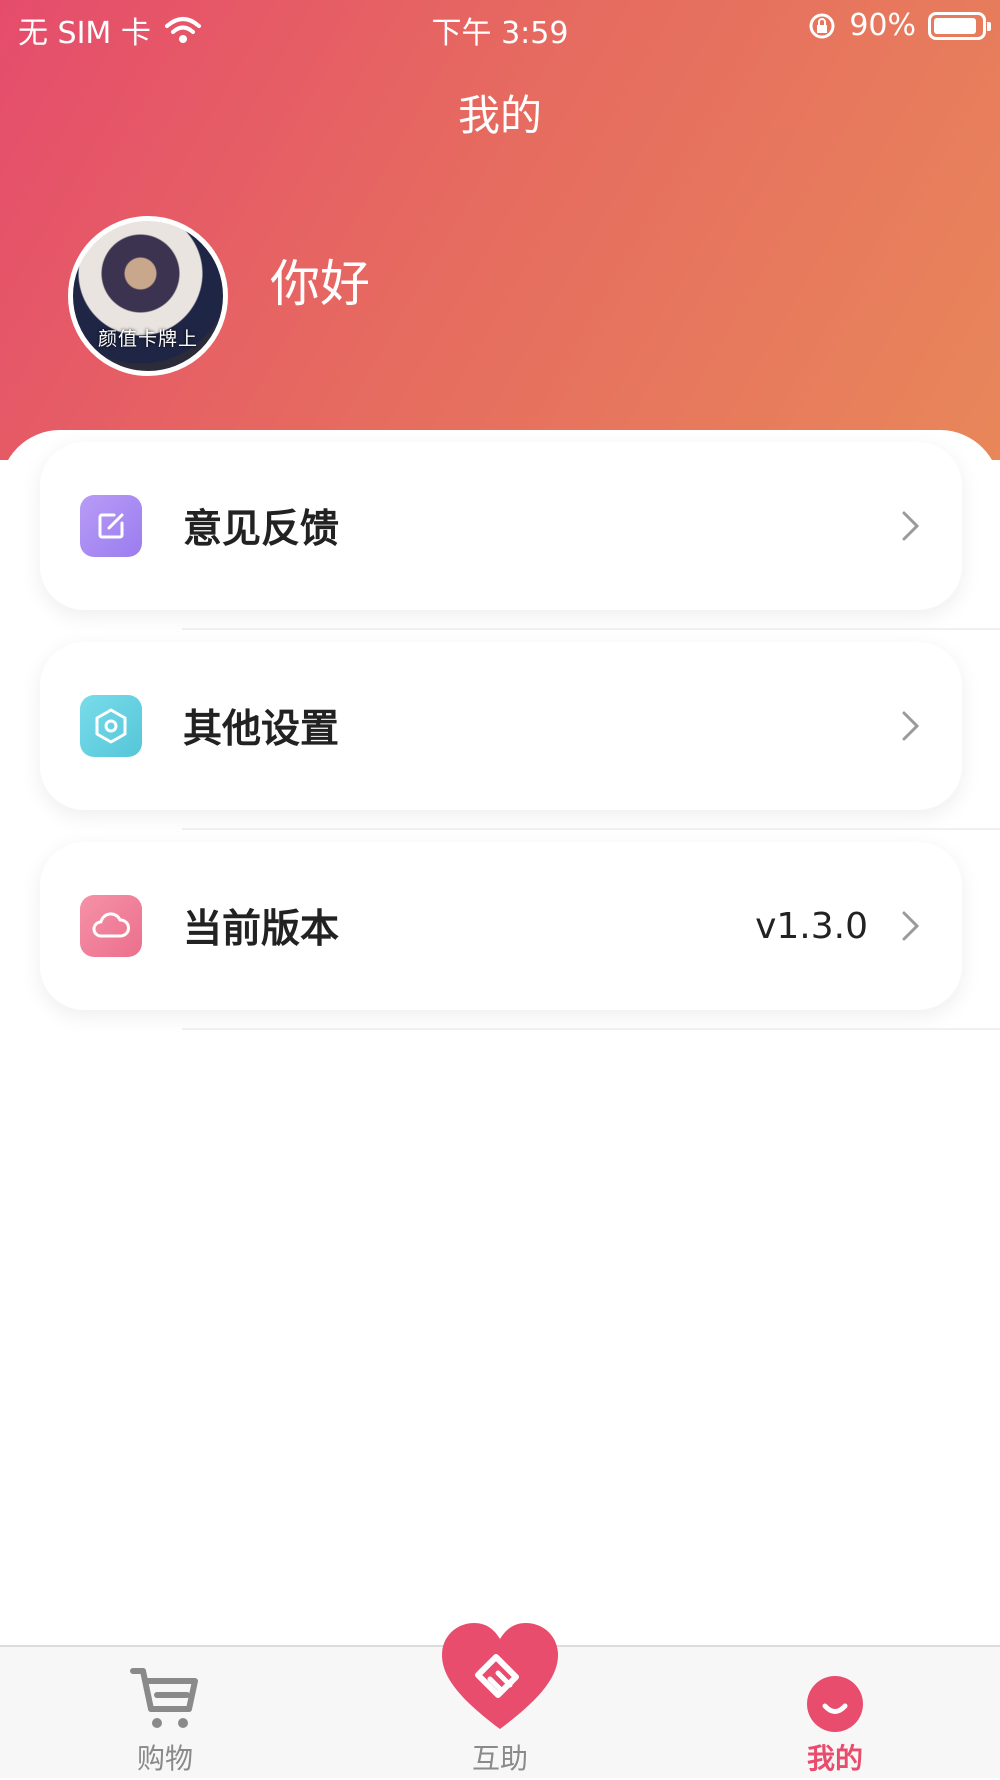 This screenshot has height=1780, width=1000. I want to click on version-value: v1.3.0, so click(811, 926).